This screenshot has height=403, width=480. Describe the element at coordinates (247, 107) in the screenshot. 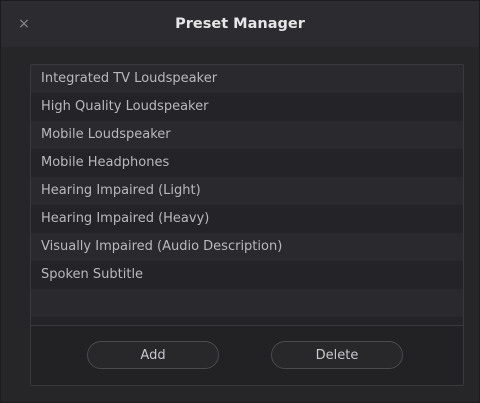

I see `list-item-high-quality-loudspeaker: High Quality Loudspeaker` at that location.